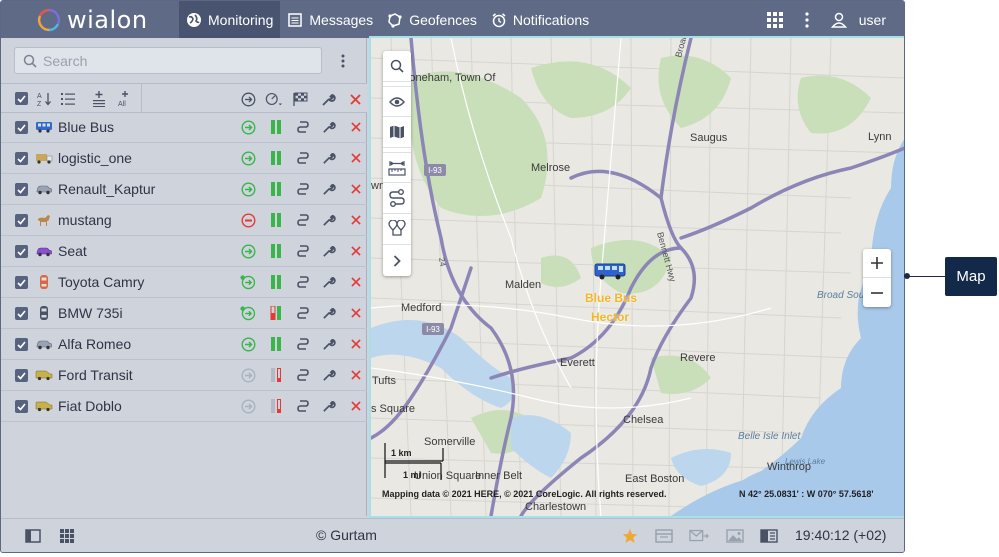 This screenshot has width=999, height=557. I want to click on logo: wialon, so click(92, 20).